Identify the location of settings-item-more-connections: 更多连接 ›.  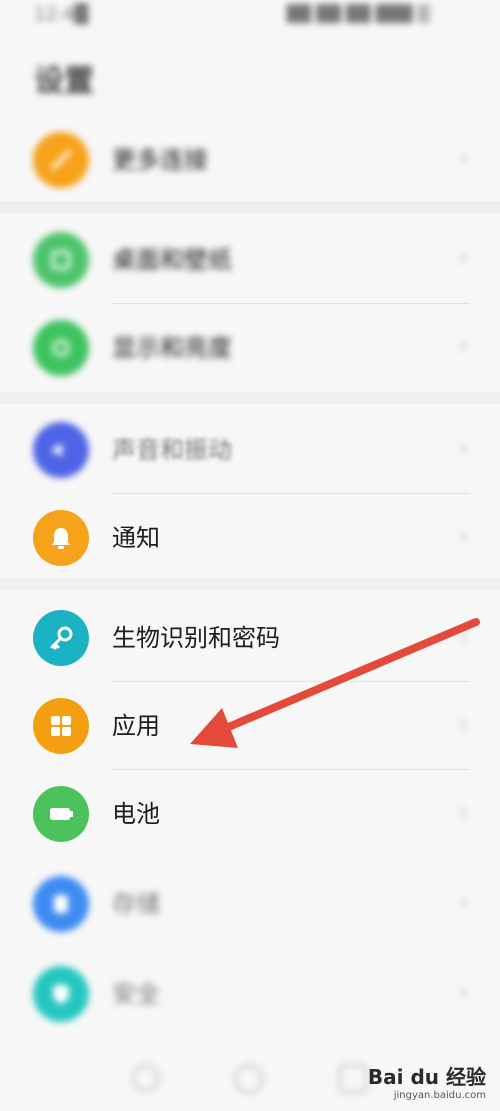
(250, 160).